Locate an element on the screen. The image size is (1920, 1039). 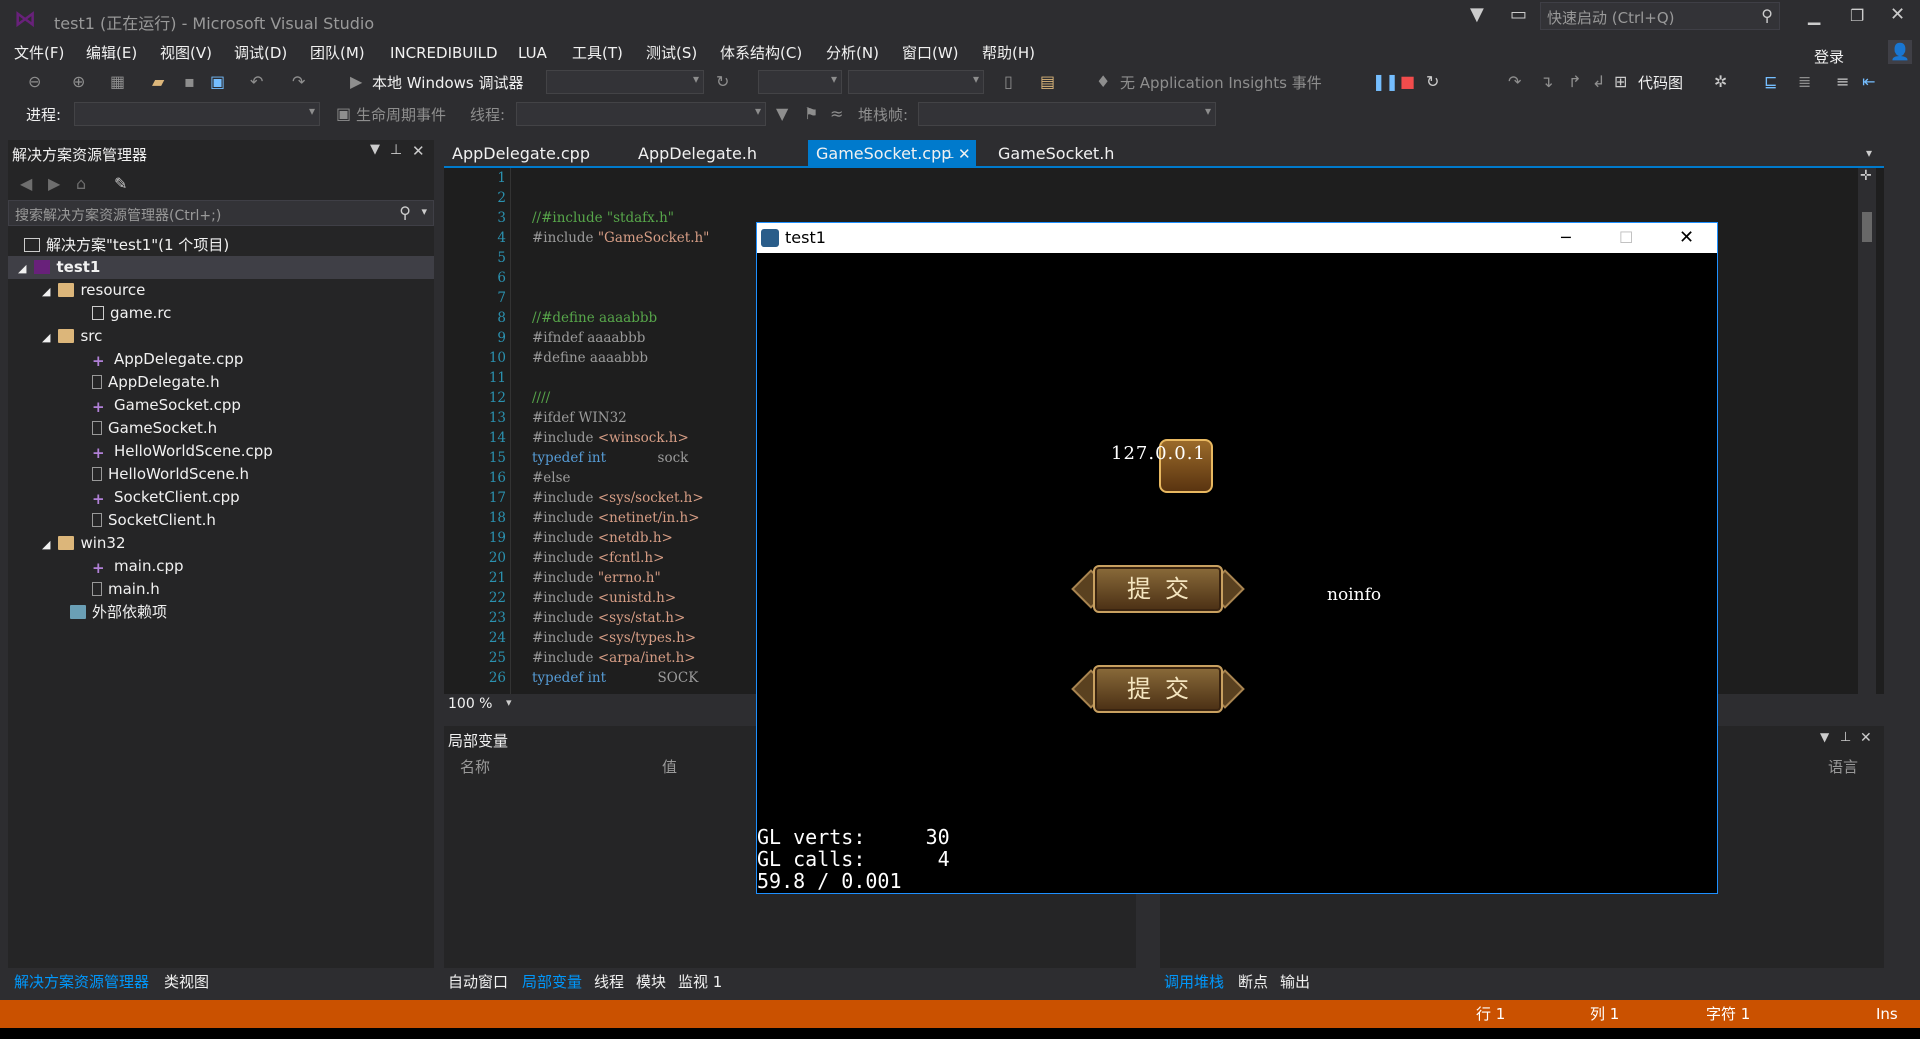
menu-lua: LUA is located at coordinates (532, 53).